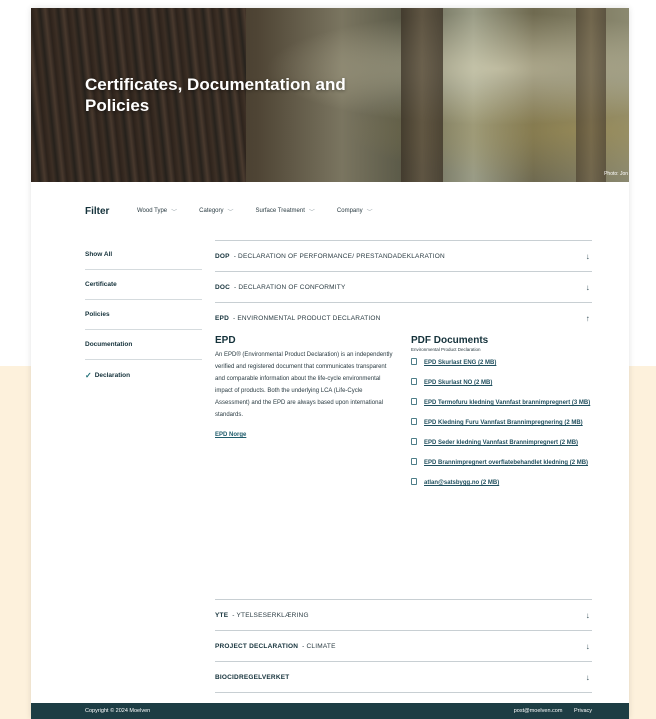 The image size is (656, 719). I want to click on accordion-item-project-declaration: PROJECT DECLARATION - CLIMATE ↓, so click(403, 646).